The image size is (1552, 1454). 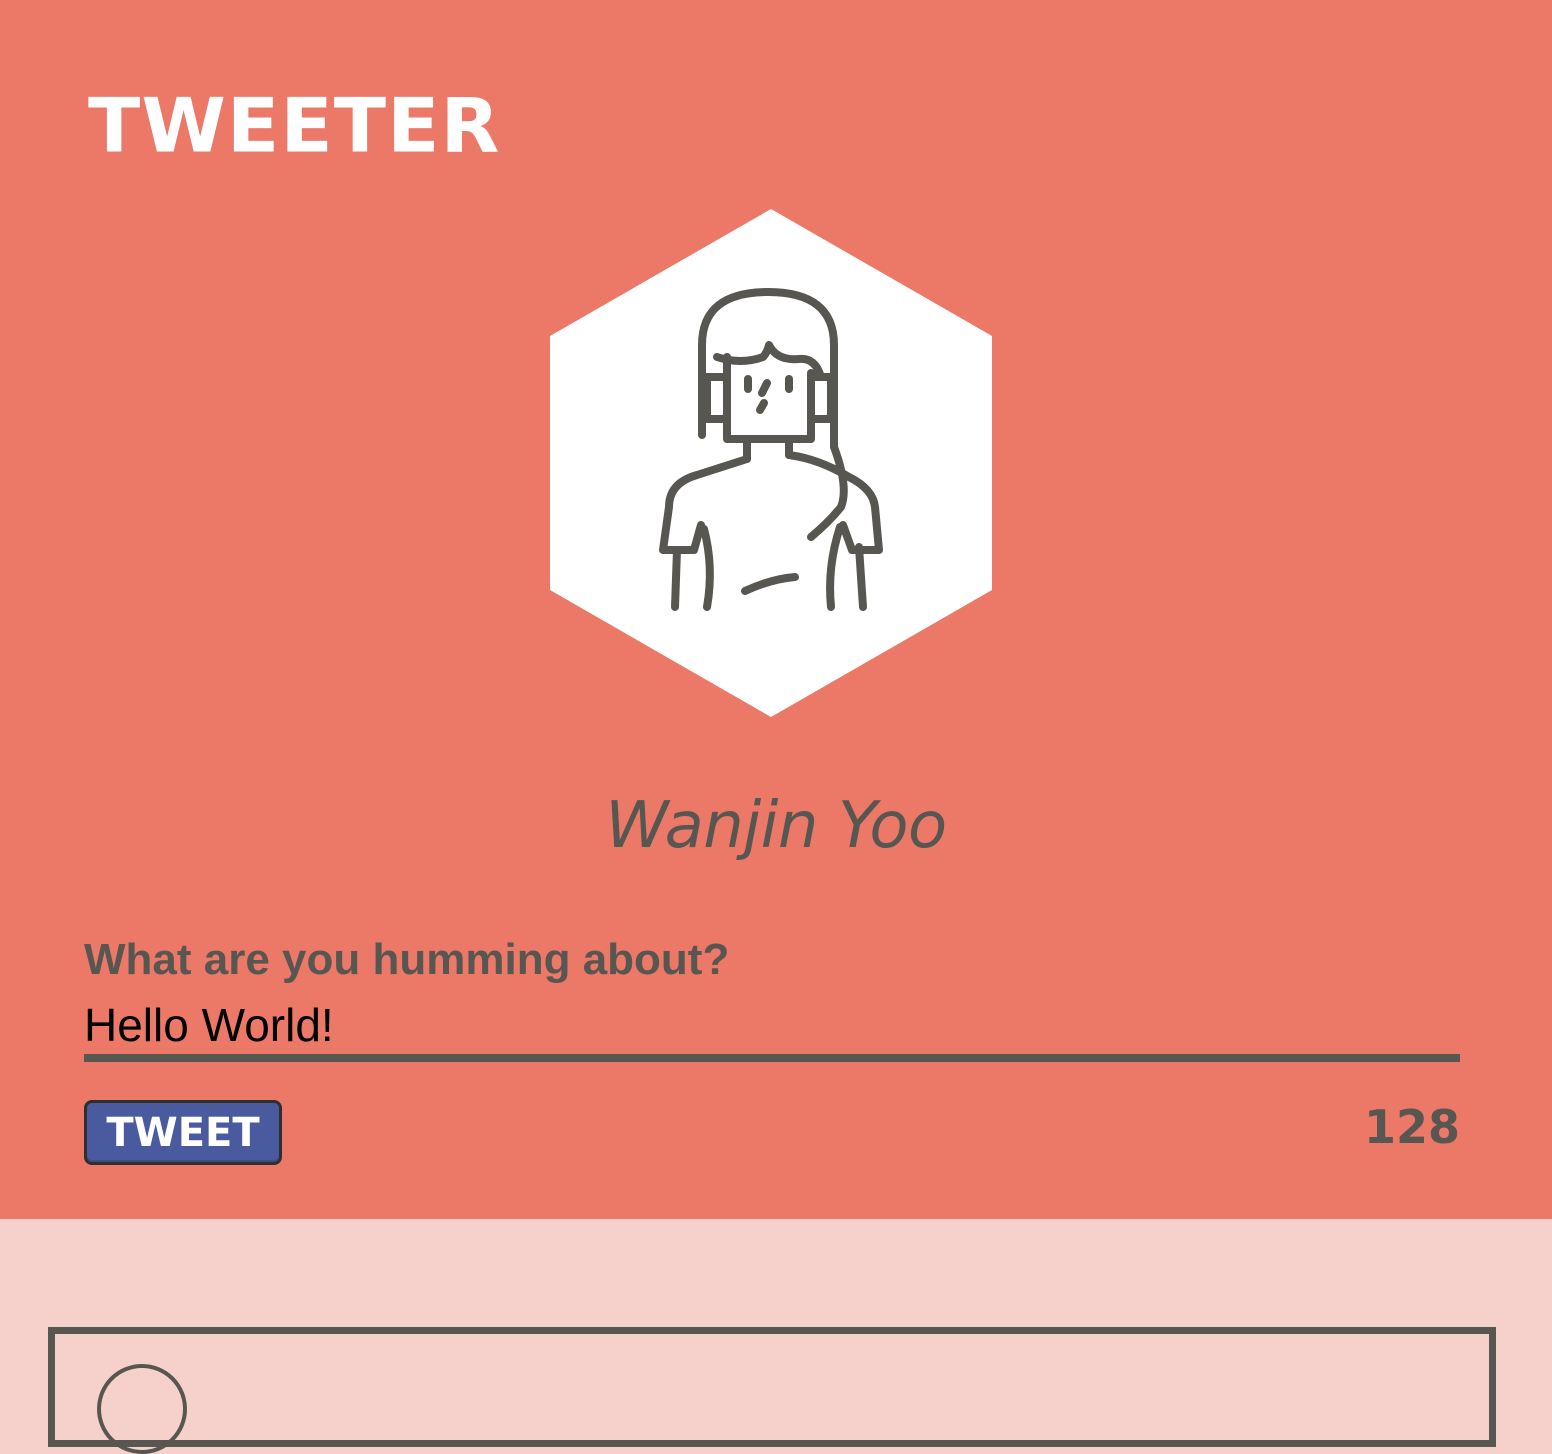 What do you see at coordinates (1411, 1127) in the screenshot?
I see `char-counter: 128` at bounding box center [1411, 1127].